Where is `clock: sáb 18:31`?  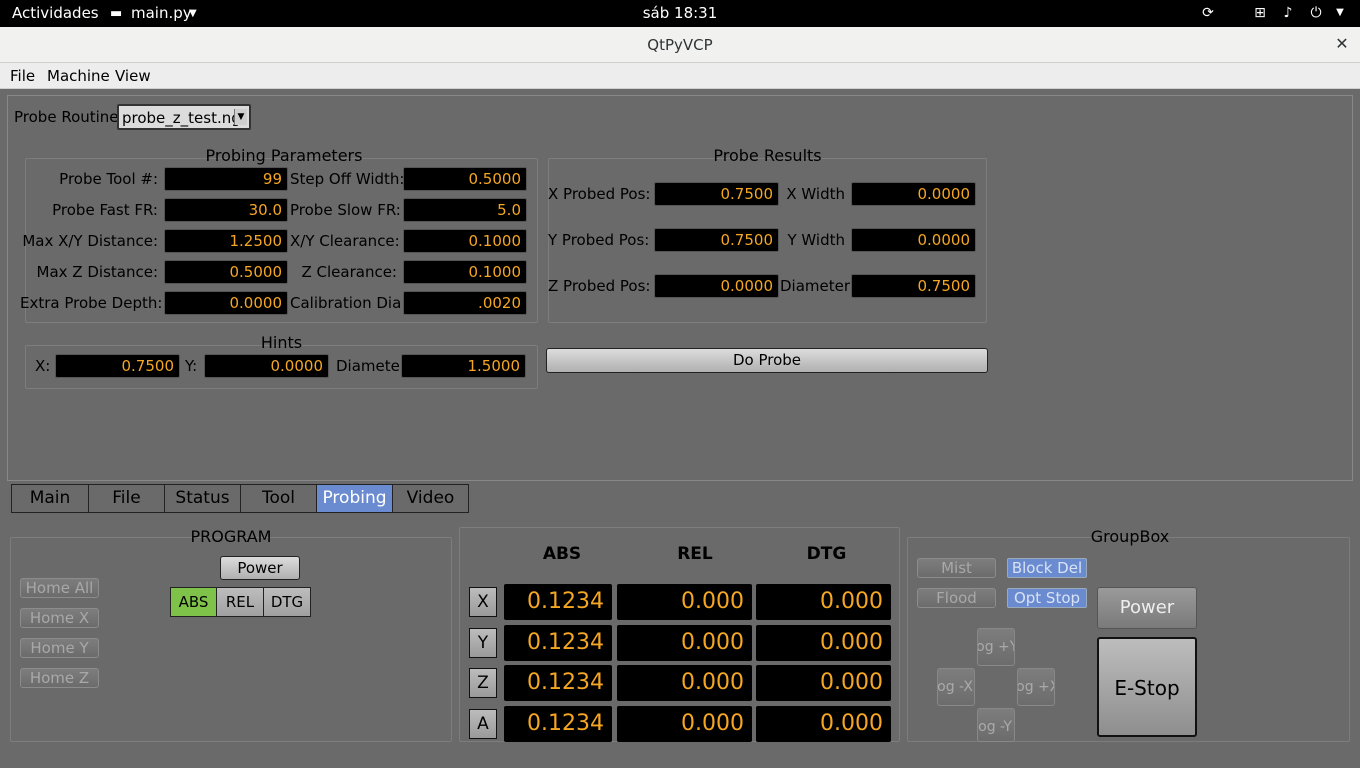
clock: sáb 18:31 is located at coordinates (680, 13).